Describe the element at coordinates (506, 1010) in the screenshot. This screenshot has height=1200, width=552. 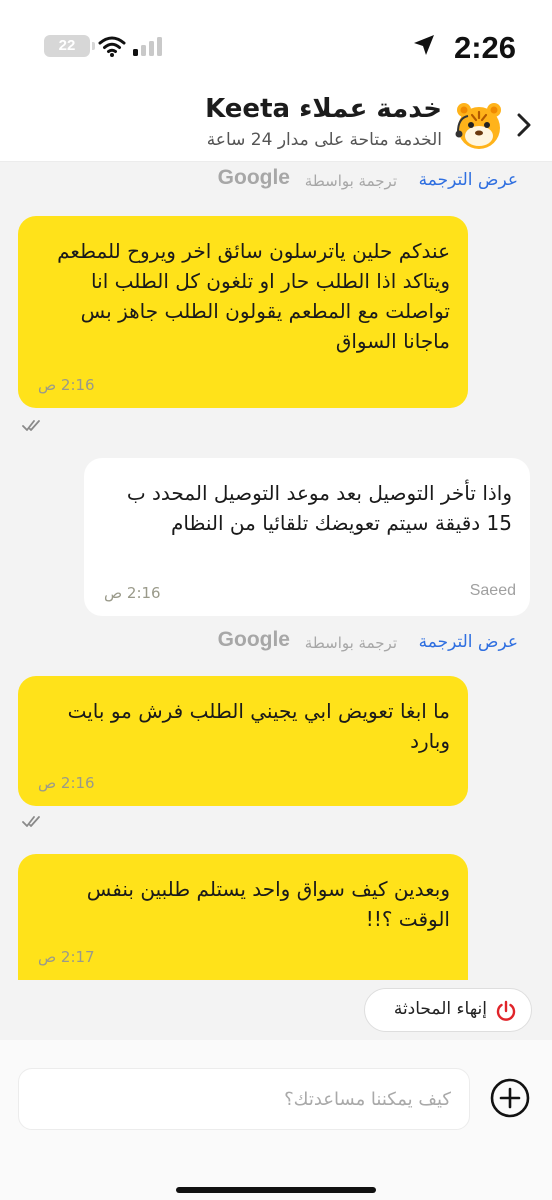
I see `power-icon` at that location.